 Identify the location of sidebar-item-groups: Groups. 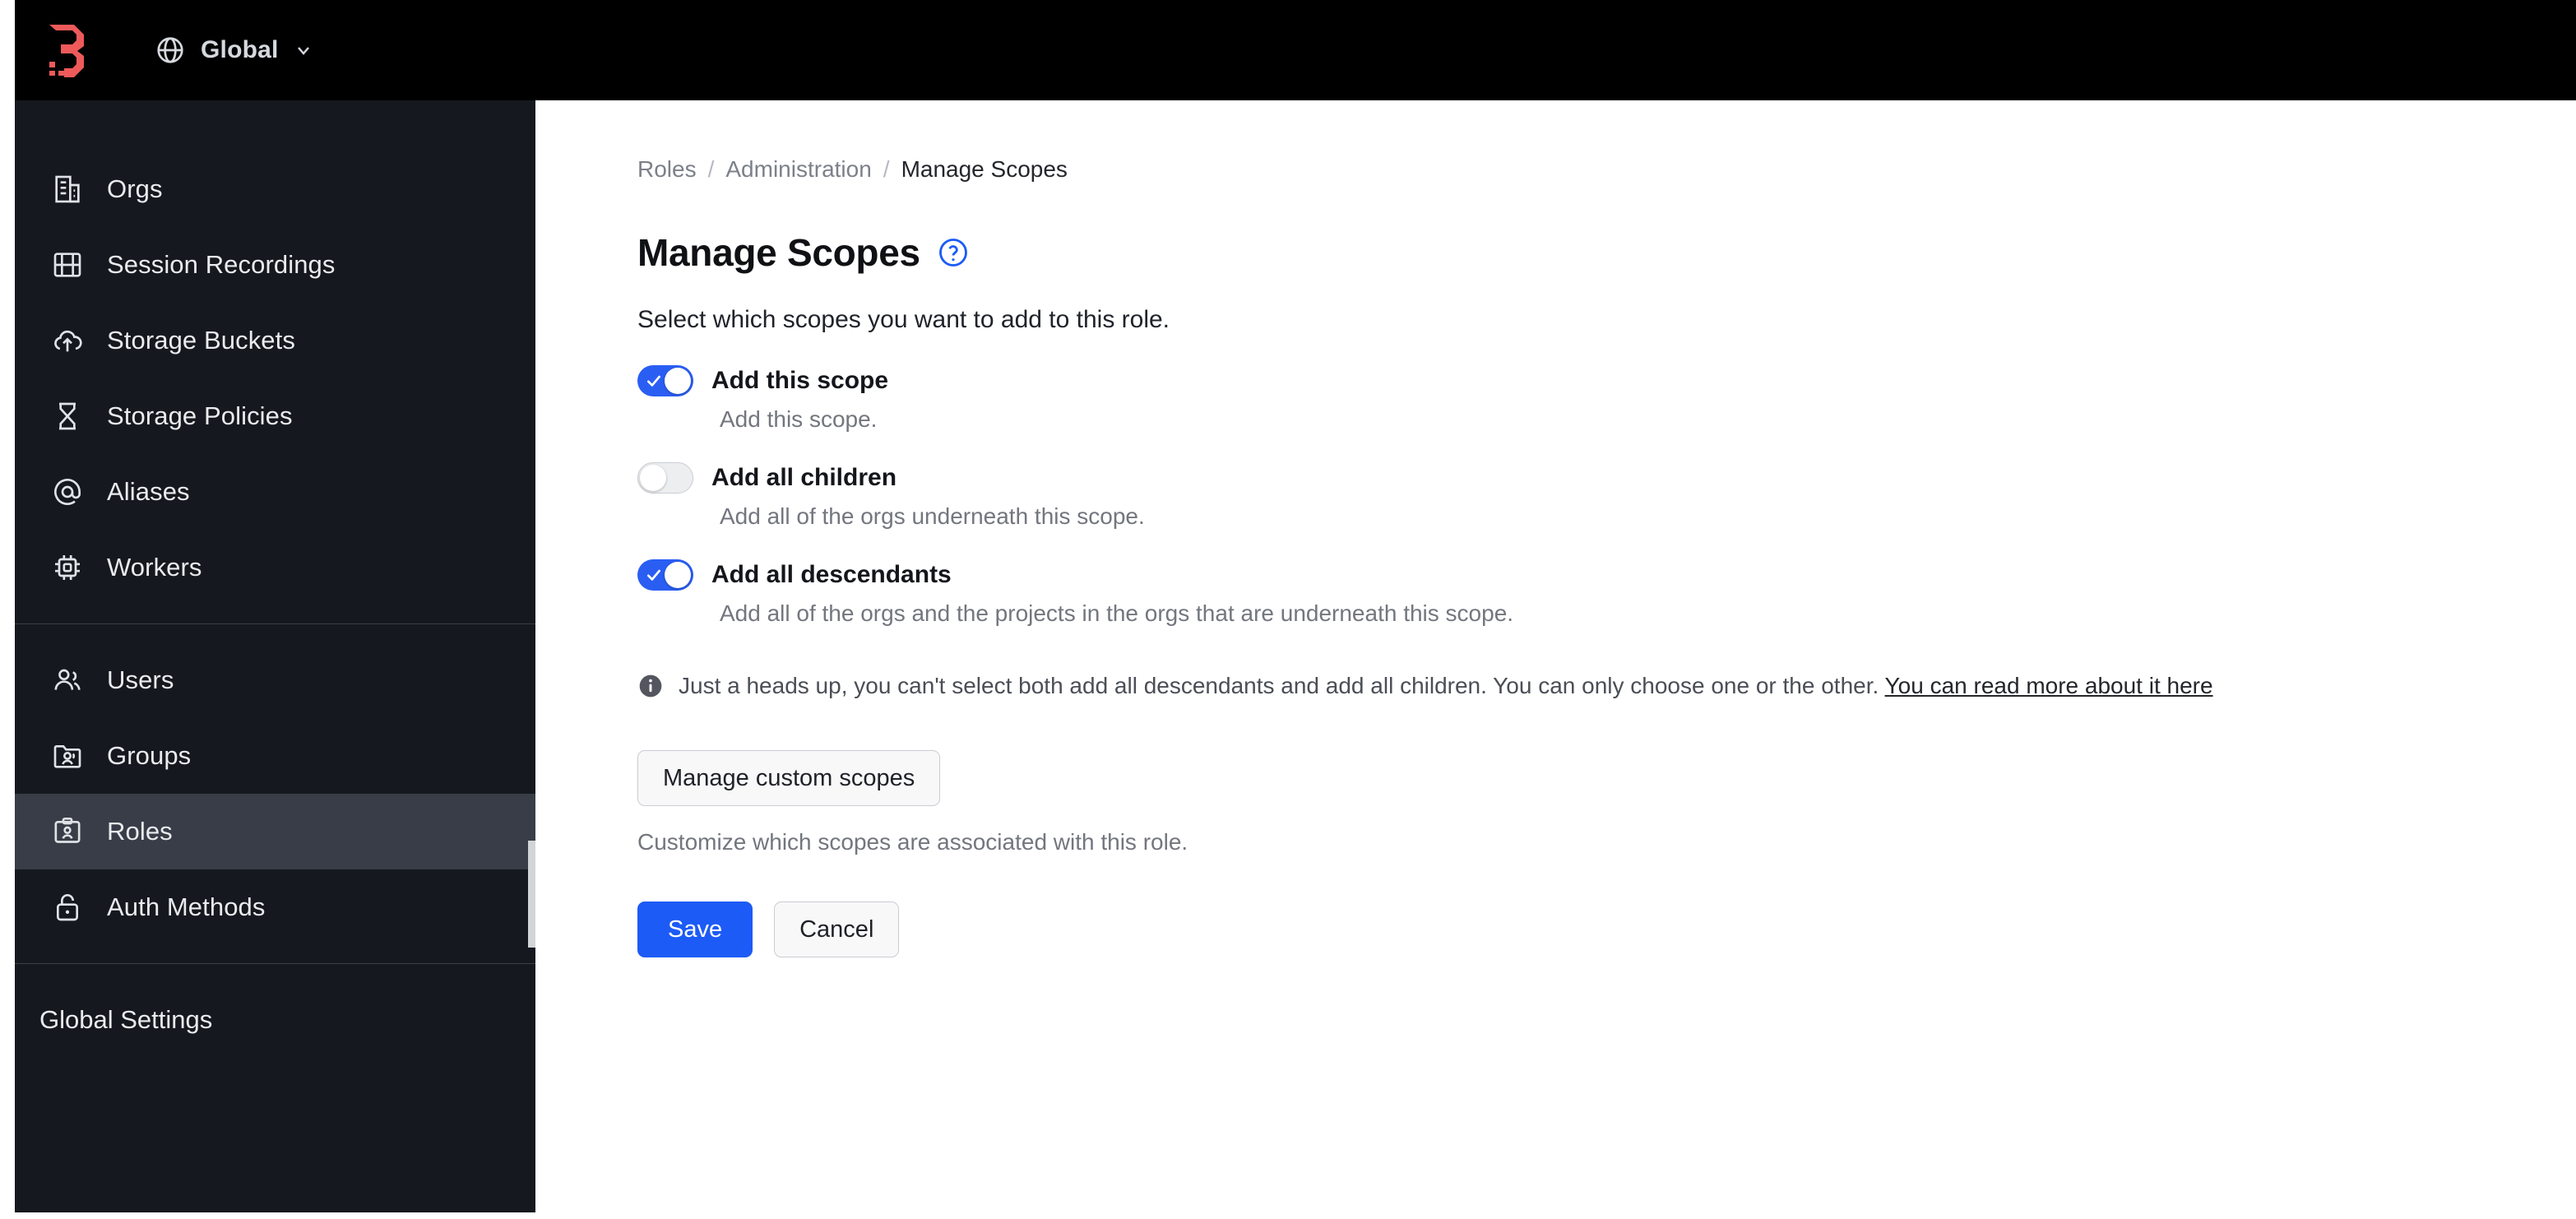
(275, 756).